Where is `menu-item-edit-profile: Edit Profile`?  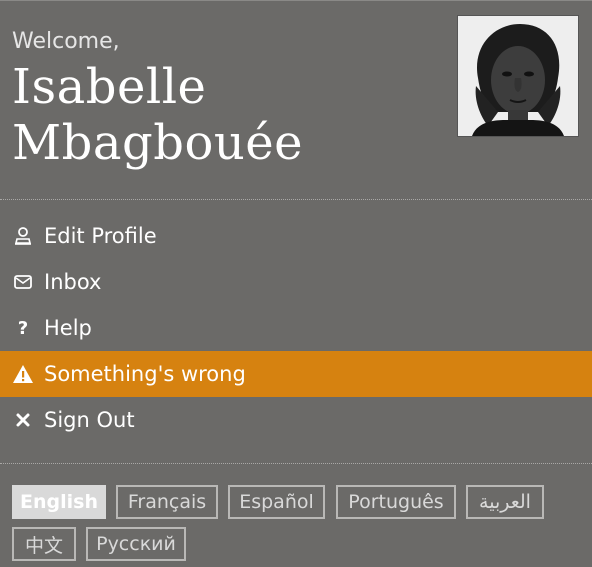 menu-item-edit-profile: Edit Profile is located at coordinates (296, 236).